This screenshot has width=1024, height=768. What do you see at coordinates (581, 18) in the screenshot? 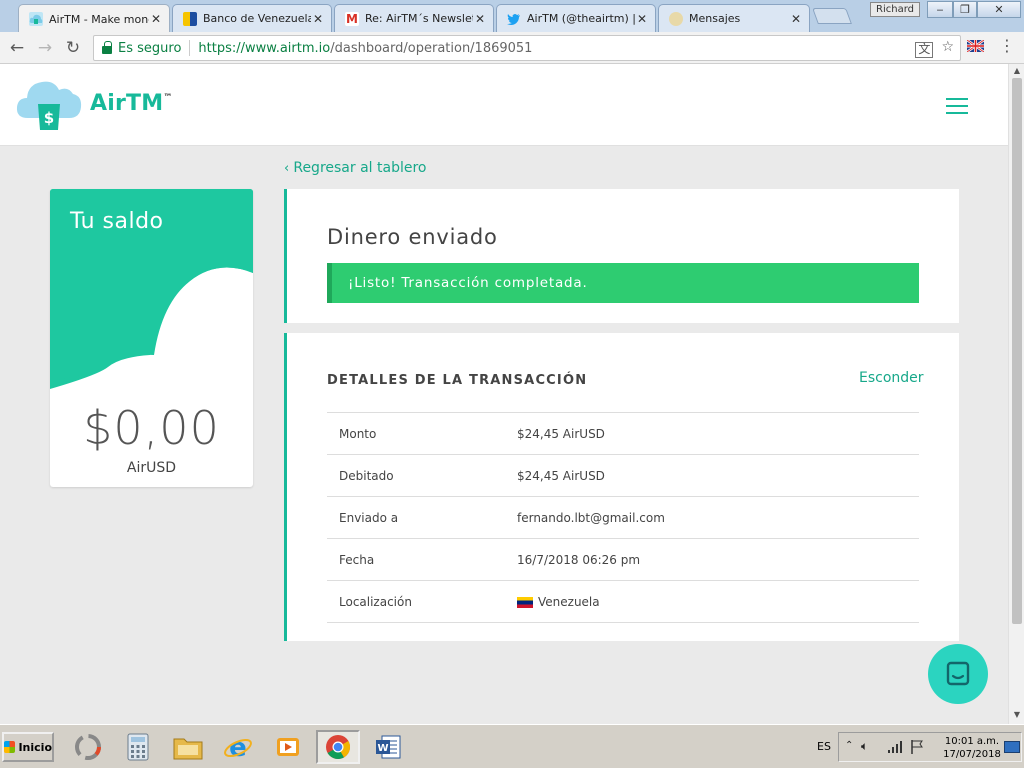
I see `tab-title: AirTM (@theairtm) | T` at bounding box center [581, 18].